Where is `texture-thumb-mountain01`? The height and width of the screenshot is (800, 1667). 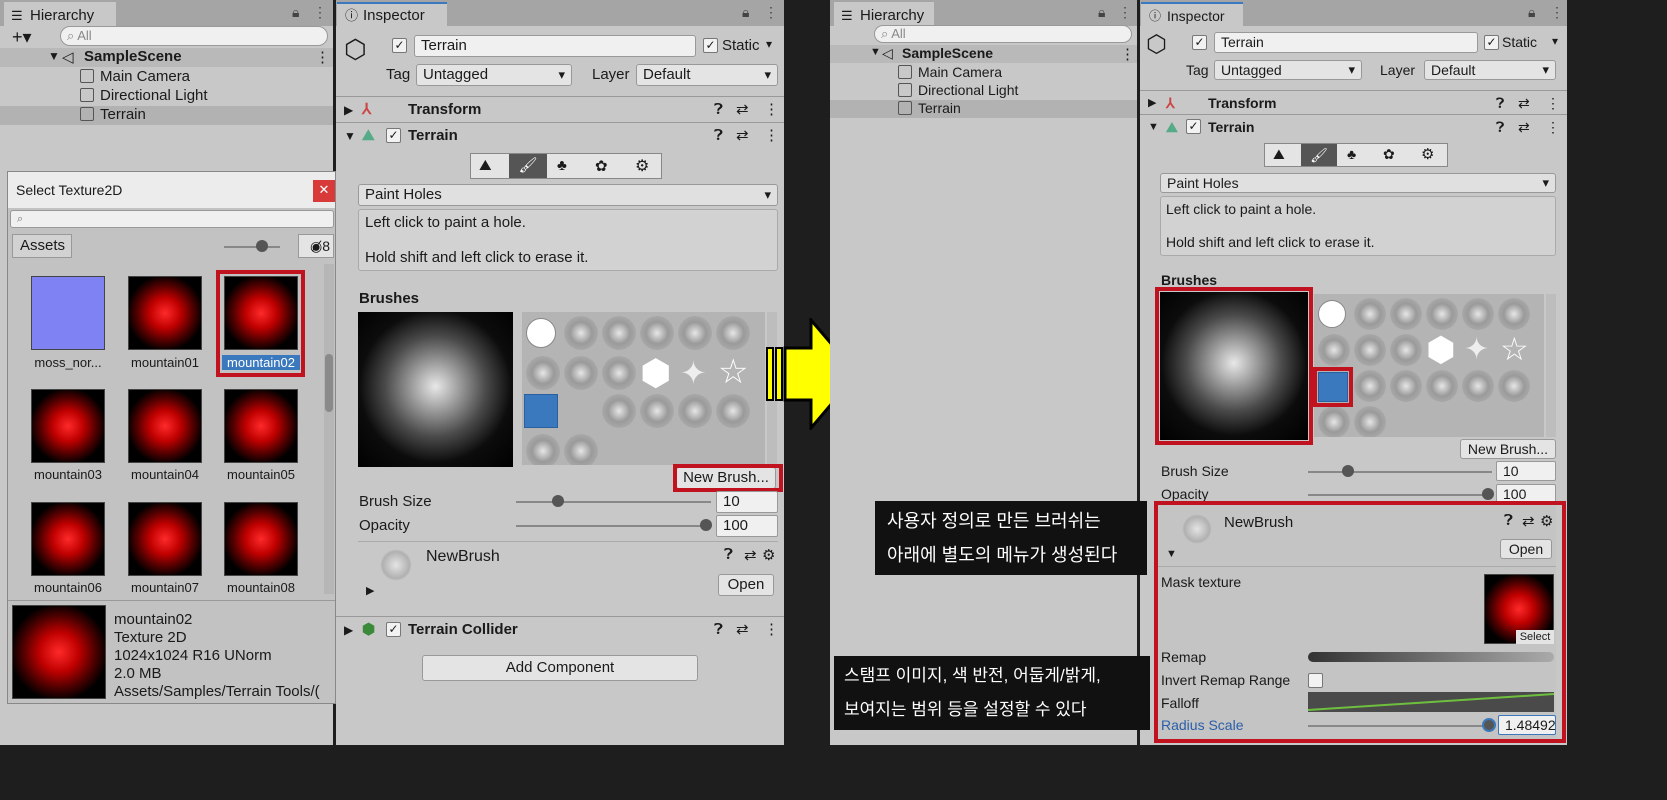 texture-thumb-mountain01 is located at coordinates (165, 313).